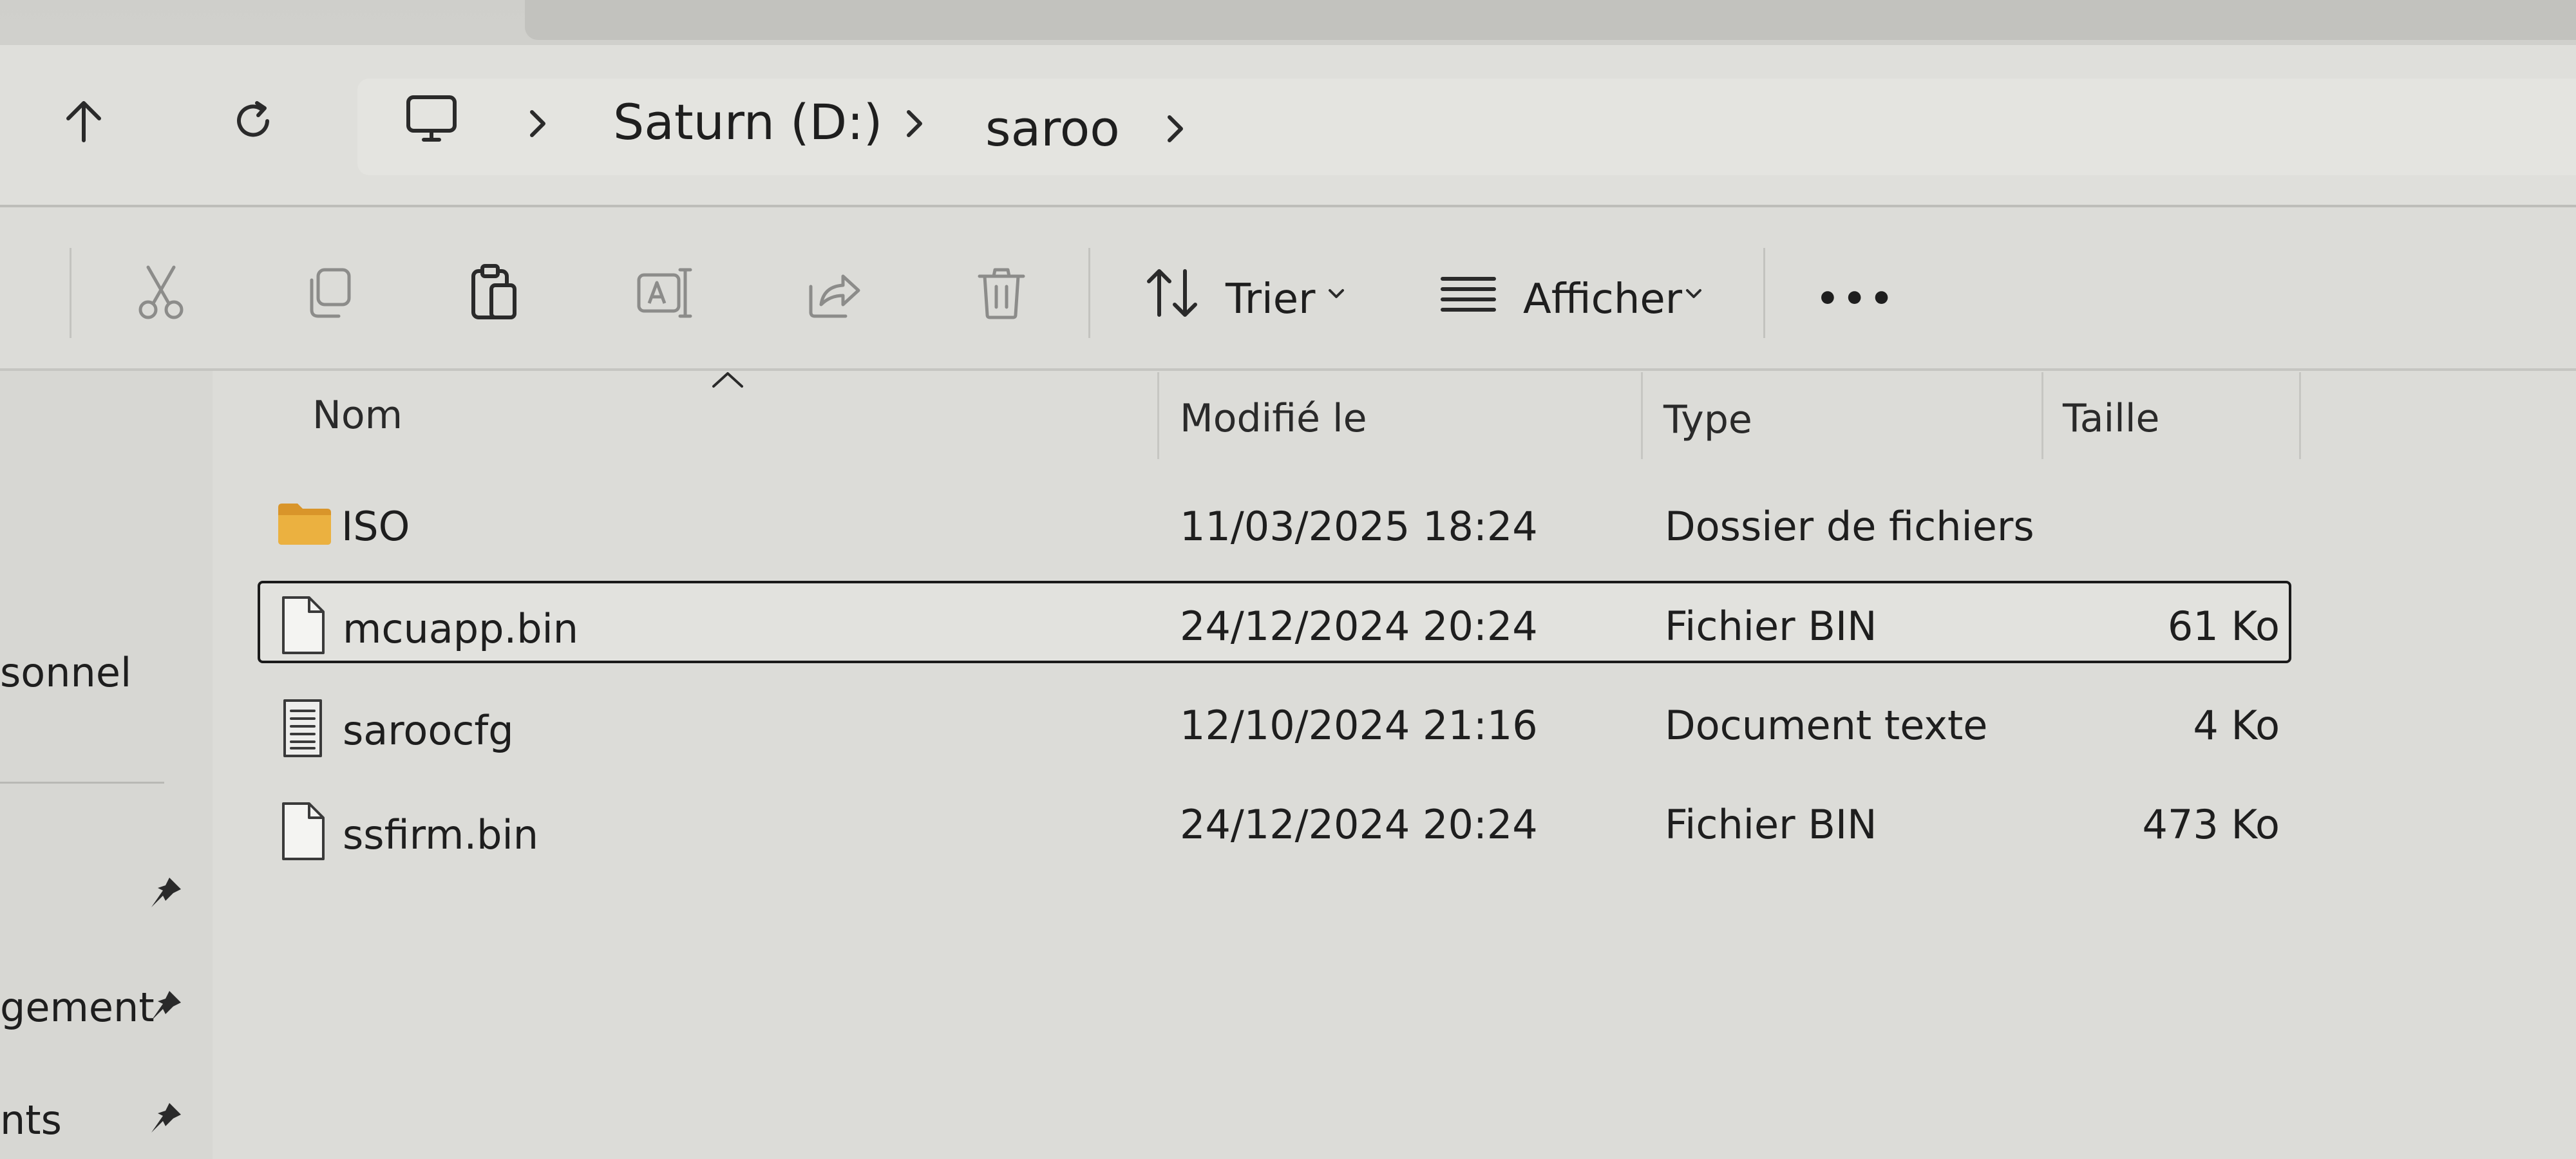 Image resolution: width=2576 pixels, height=1159 pixels. Describe the element at coordinates (441, 835) in the screenshot. I see `file-name: ssfirm.bin` at that location.